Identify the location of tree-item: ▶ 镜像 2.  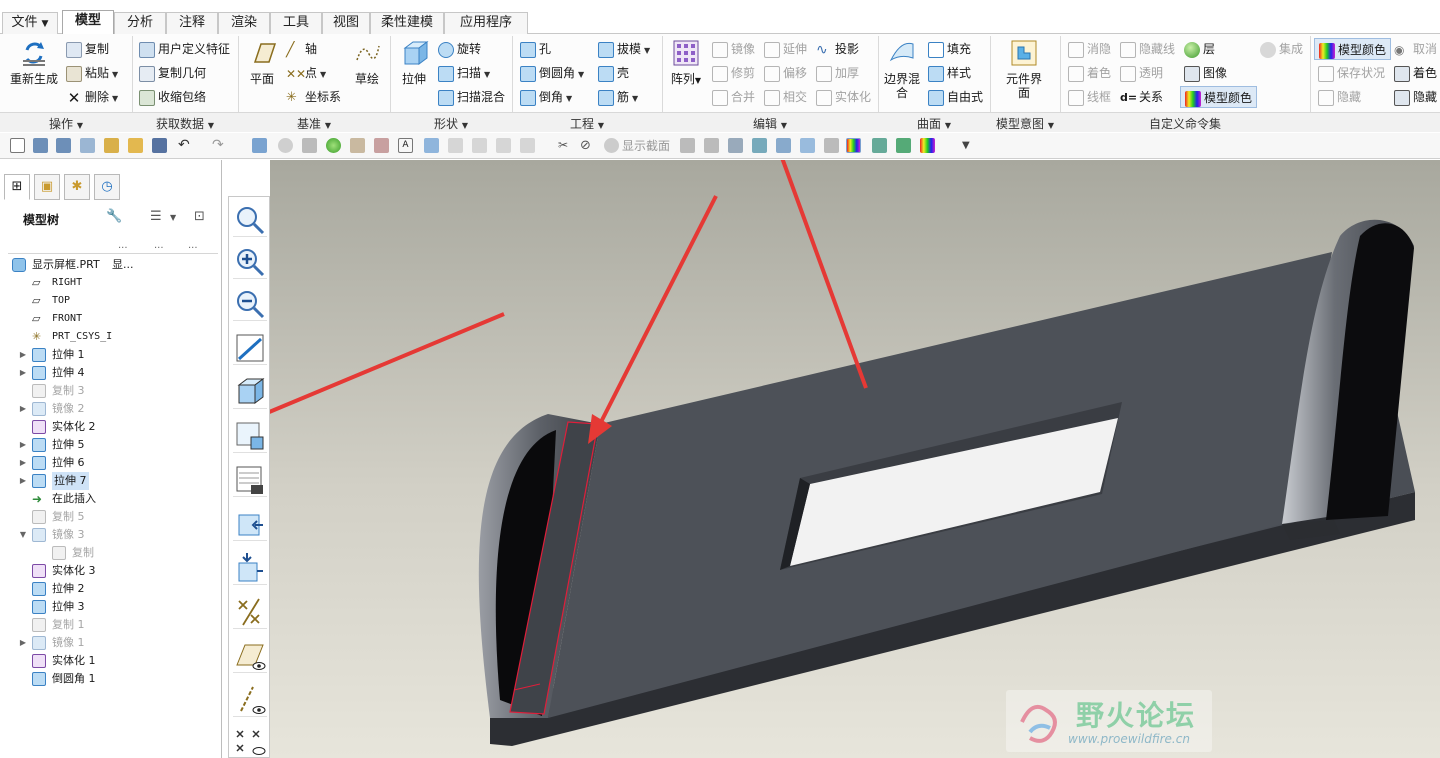
(110, 409).